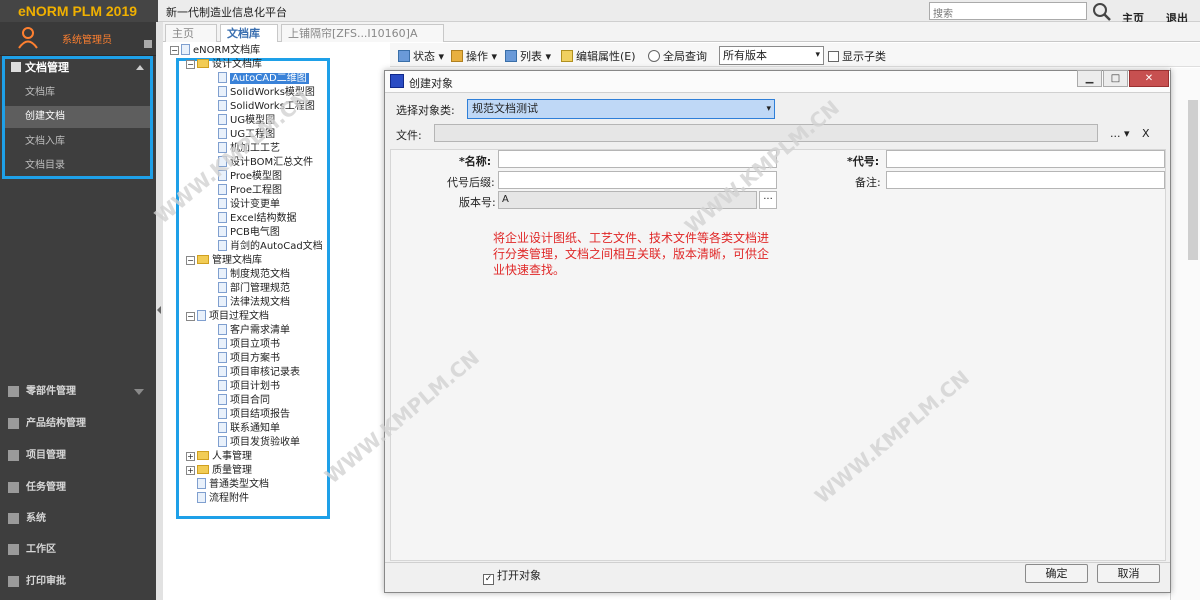  I want to click on tree-node-design: − 设计文档库, so click(224, 65).